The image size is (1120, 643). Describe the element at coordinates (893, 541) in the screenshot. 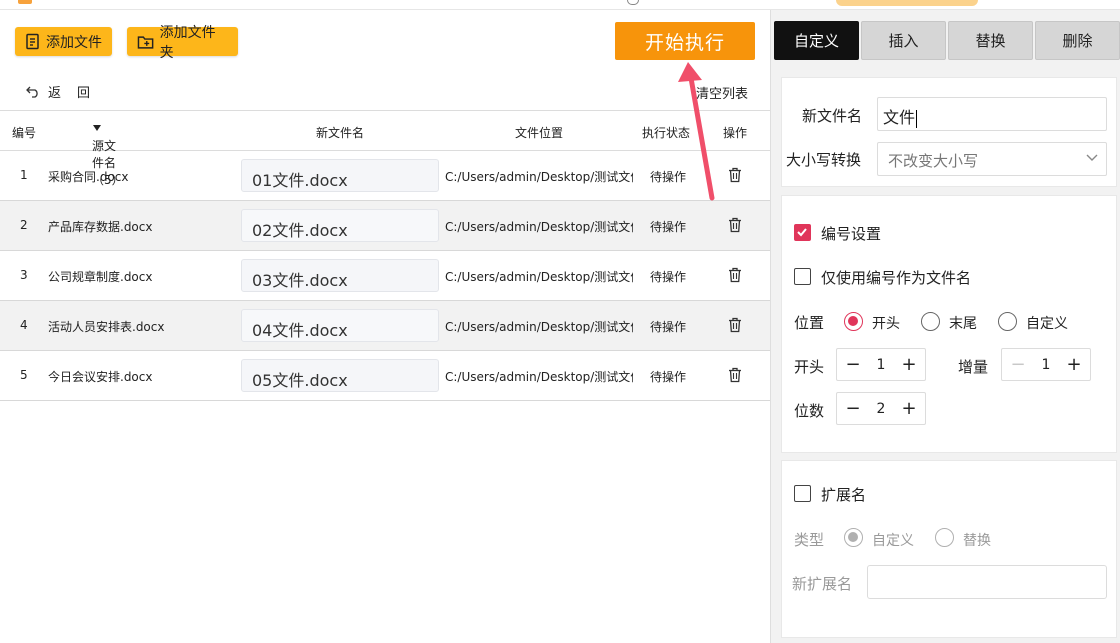

I see `type-custom-label: 自定义` at that location.